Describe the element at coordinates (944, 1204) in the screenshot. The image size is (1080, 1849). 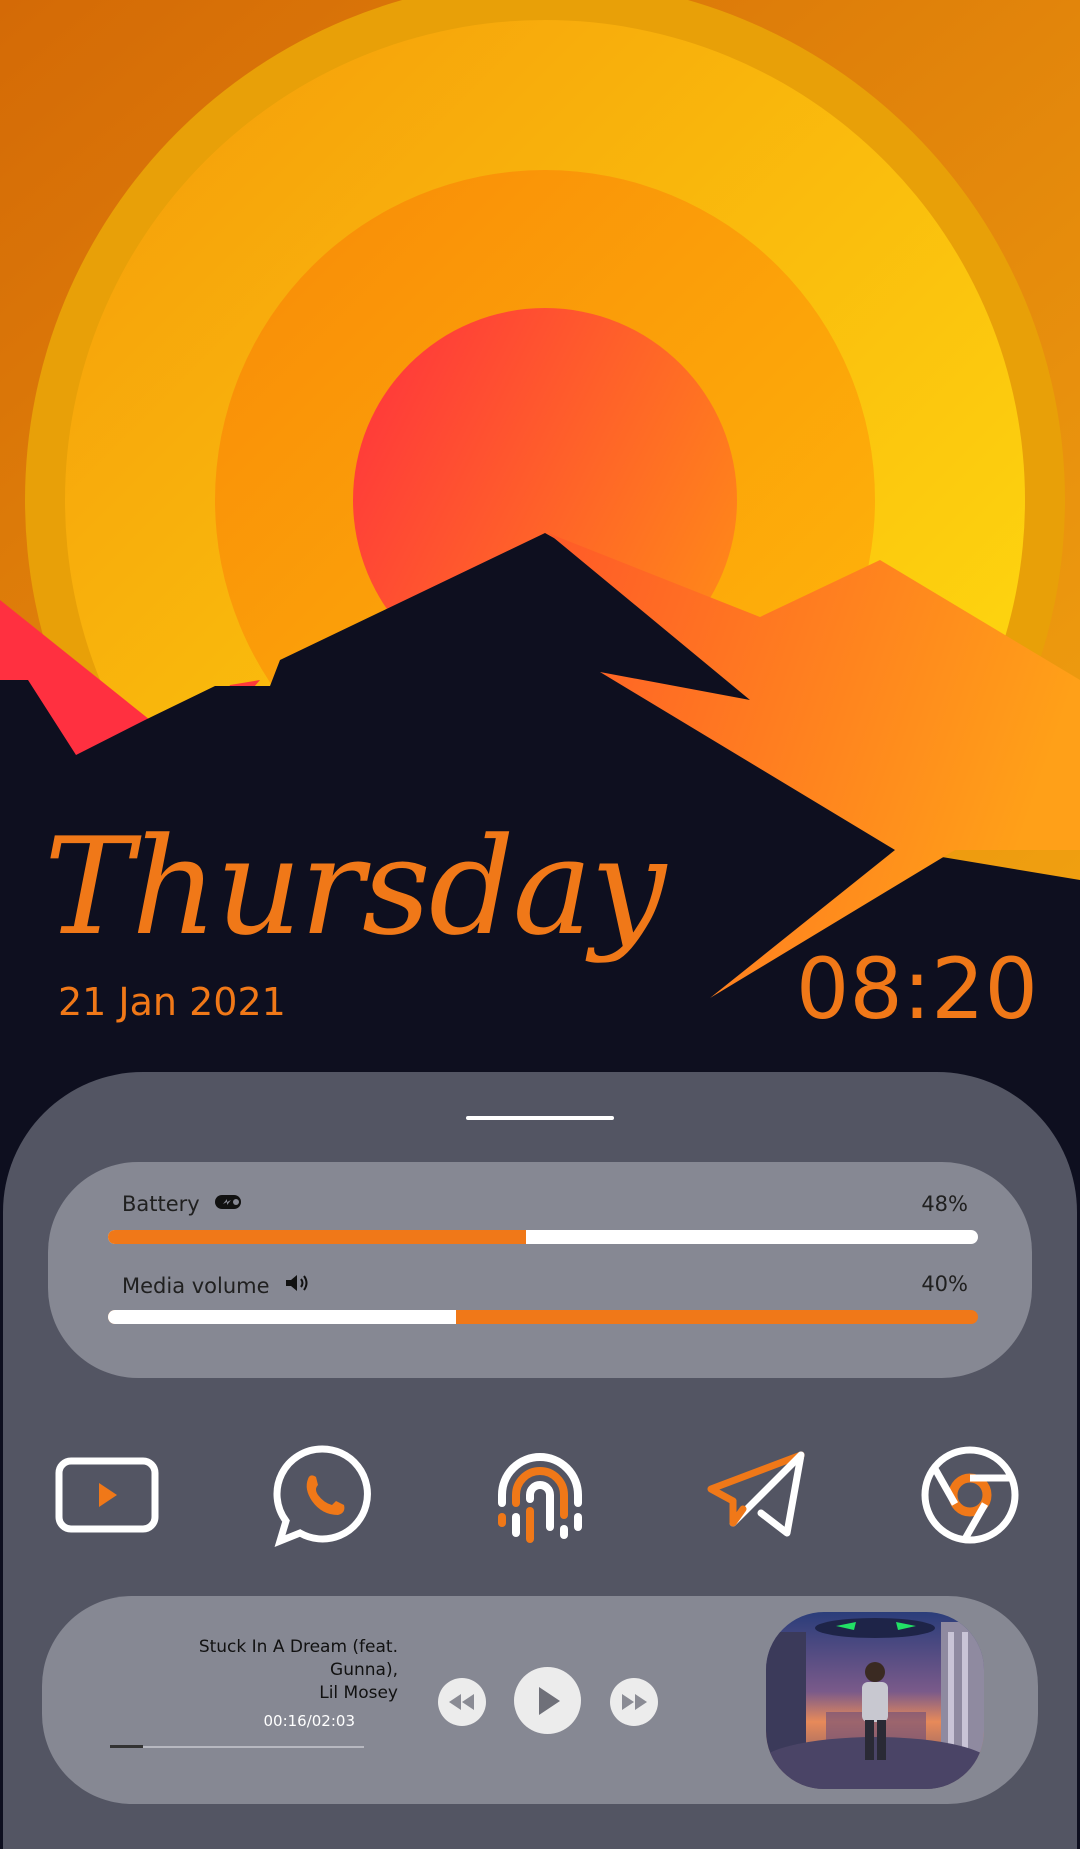
I see `battery-value: 48%` at that location.